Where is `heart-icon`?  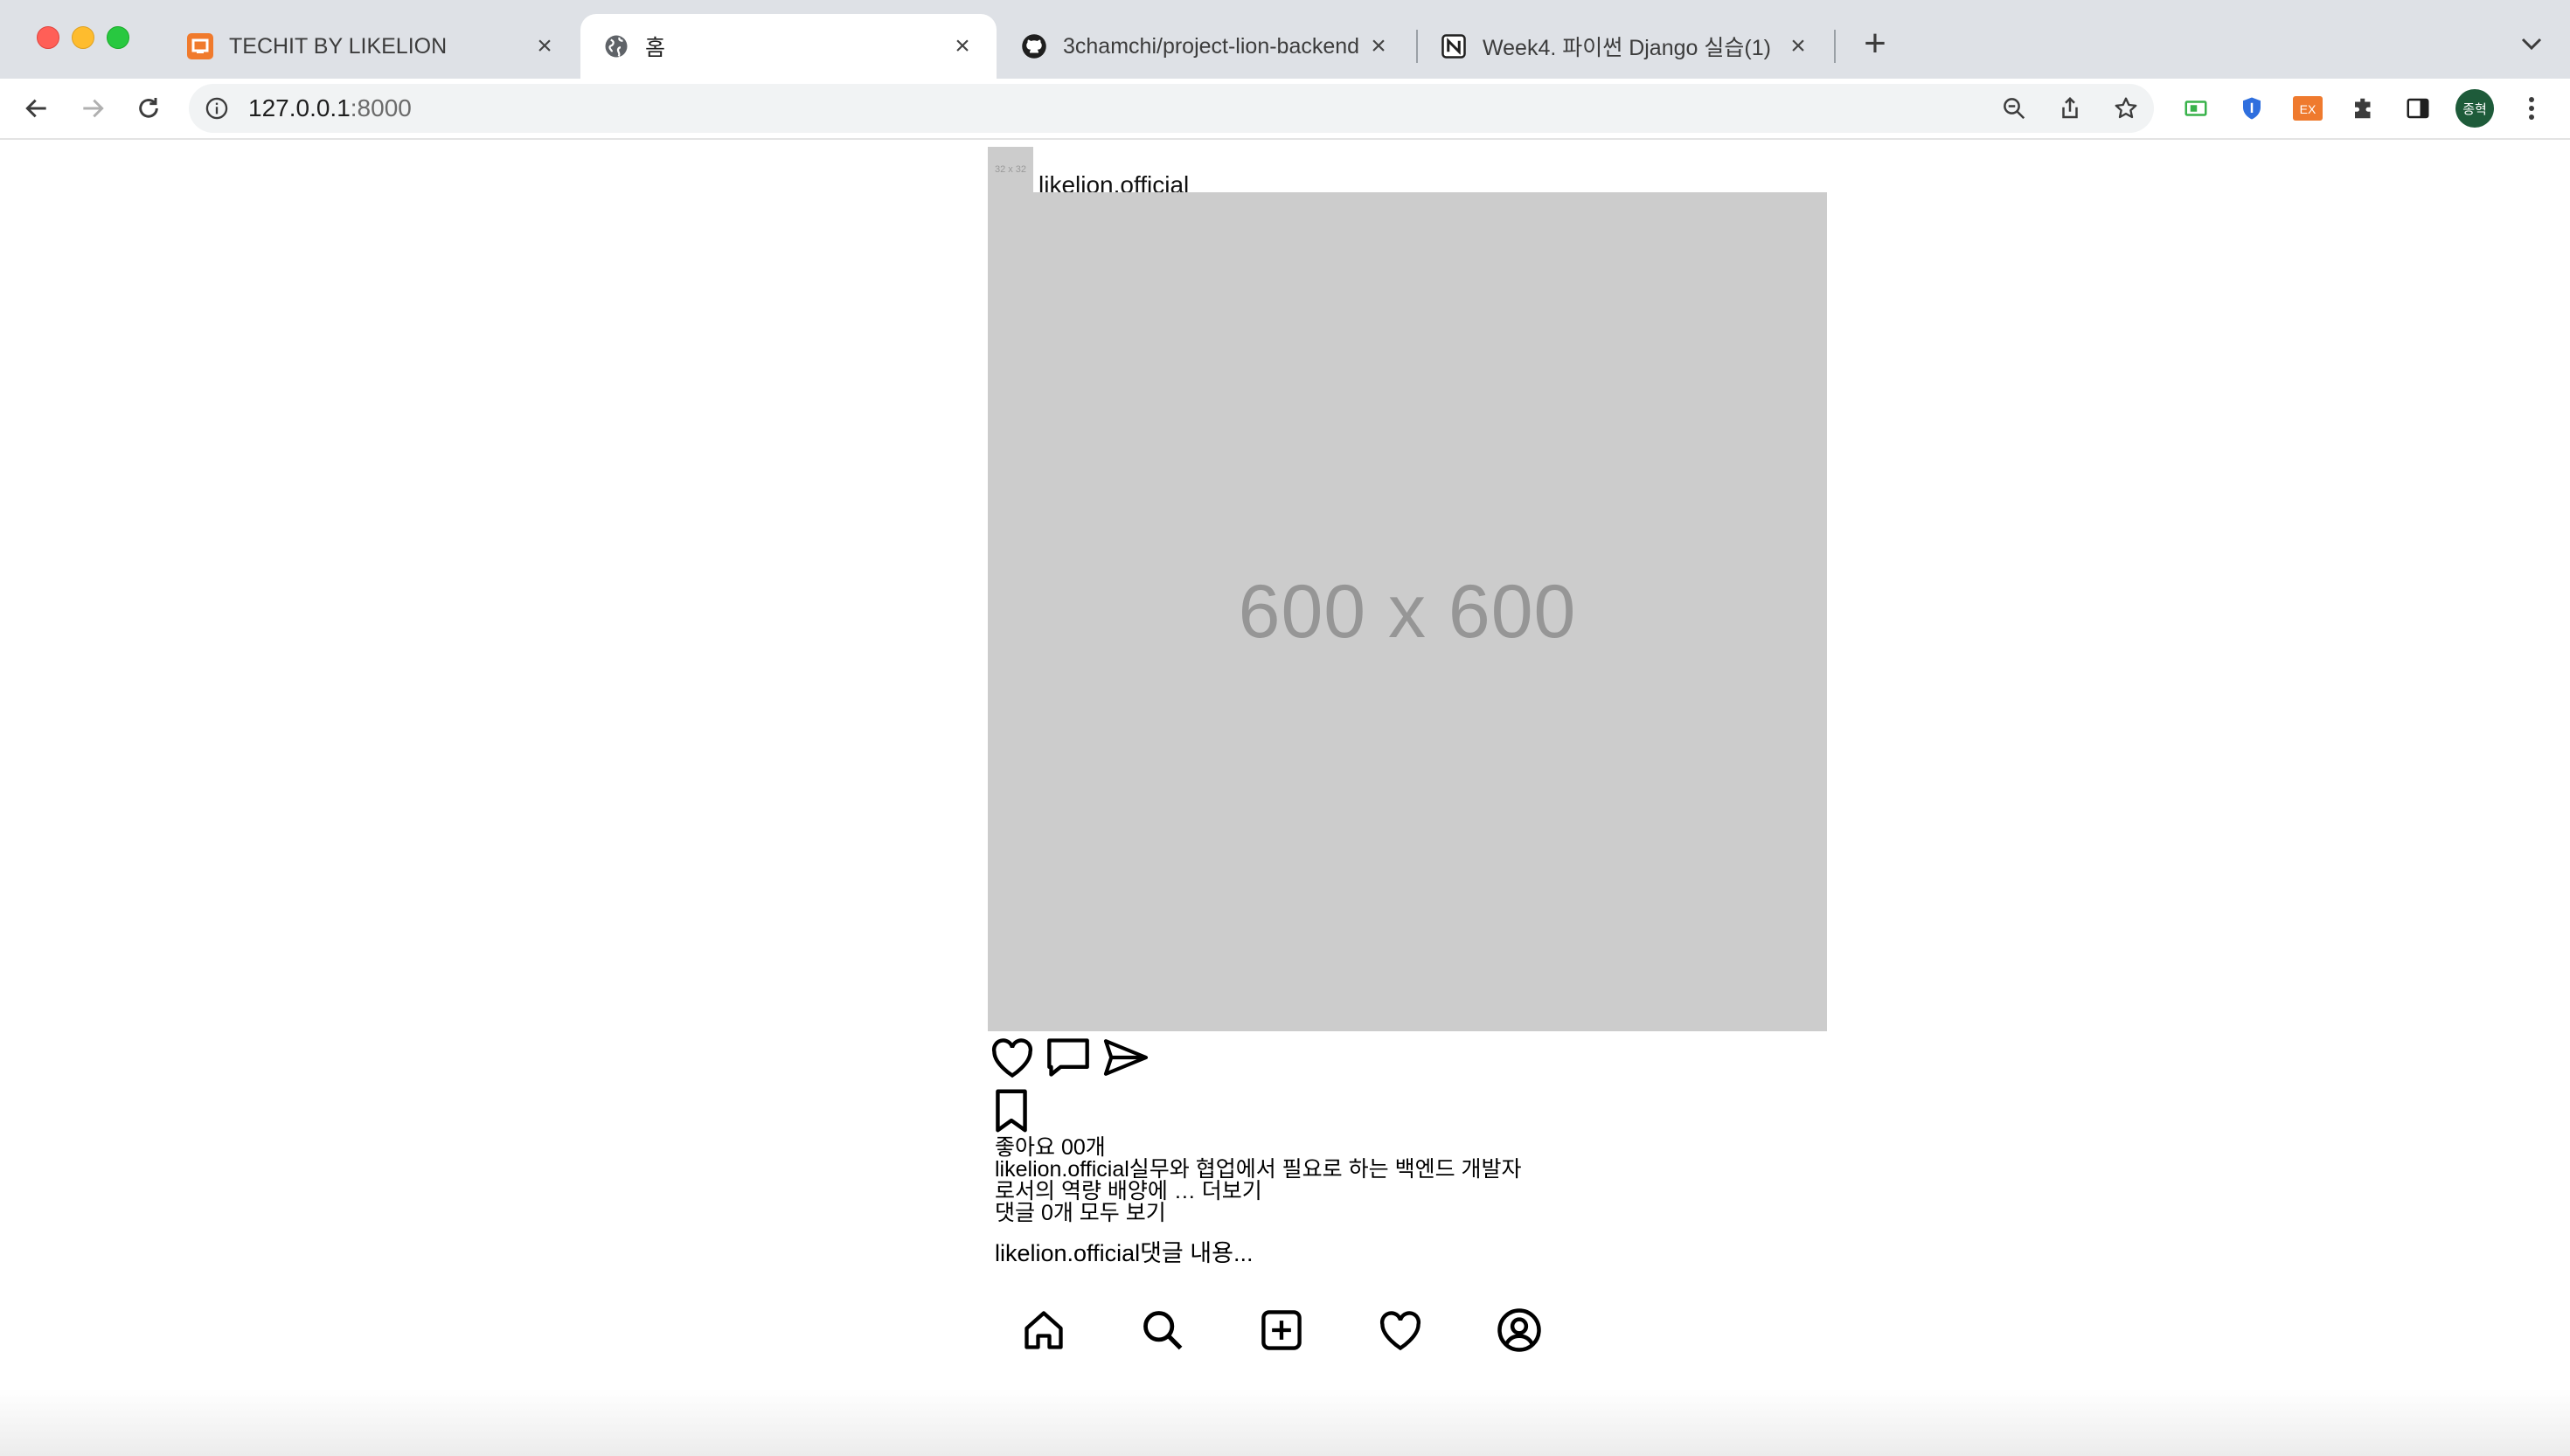
heart-icon is located at coordinates (1400, 1330).